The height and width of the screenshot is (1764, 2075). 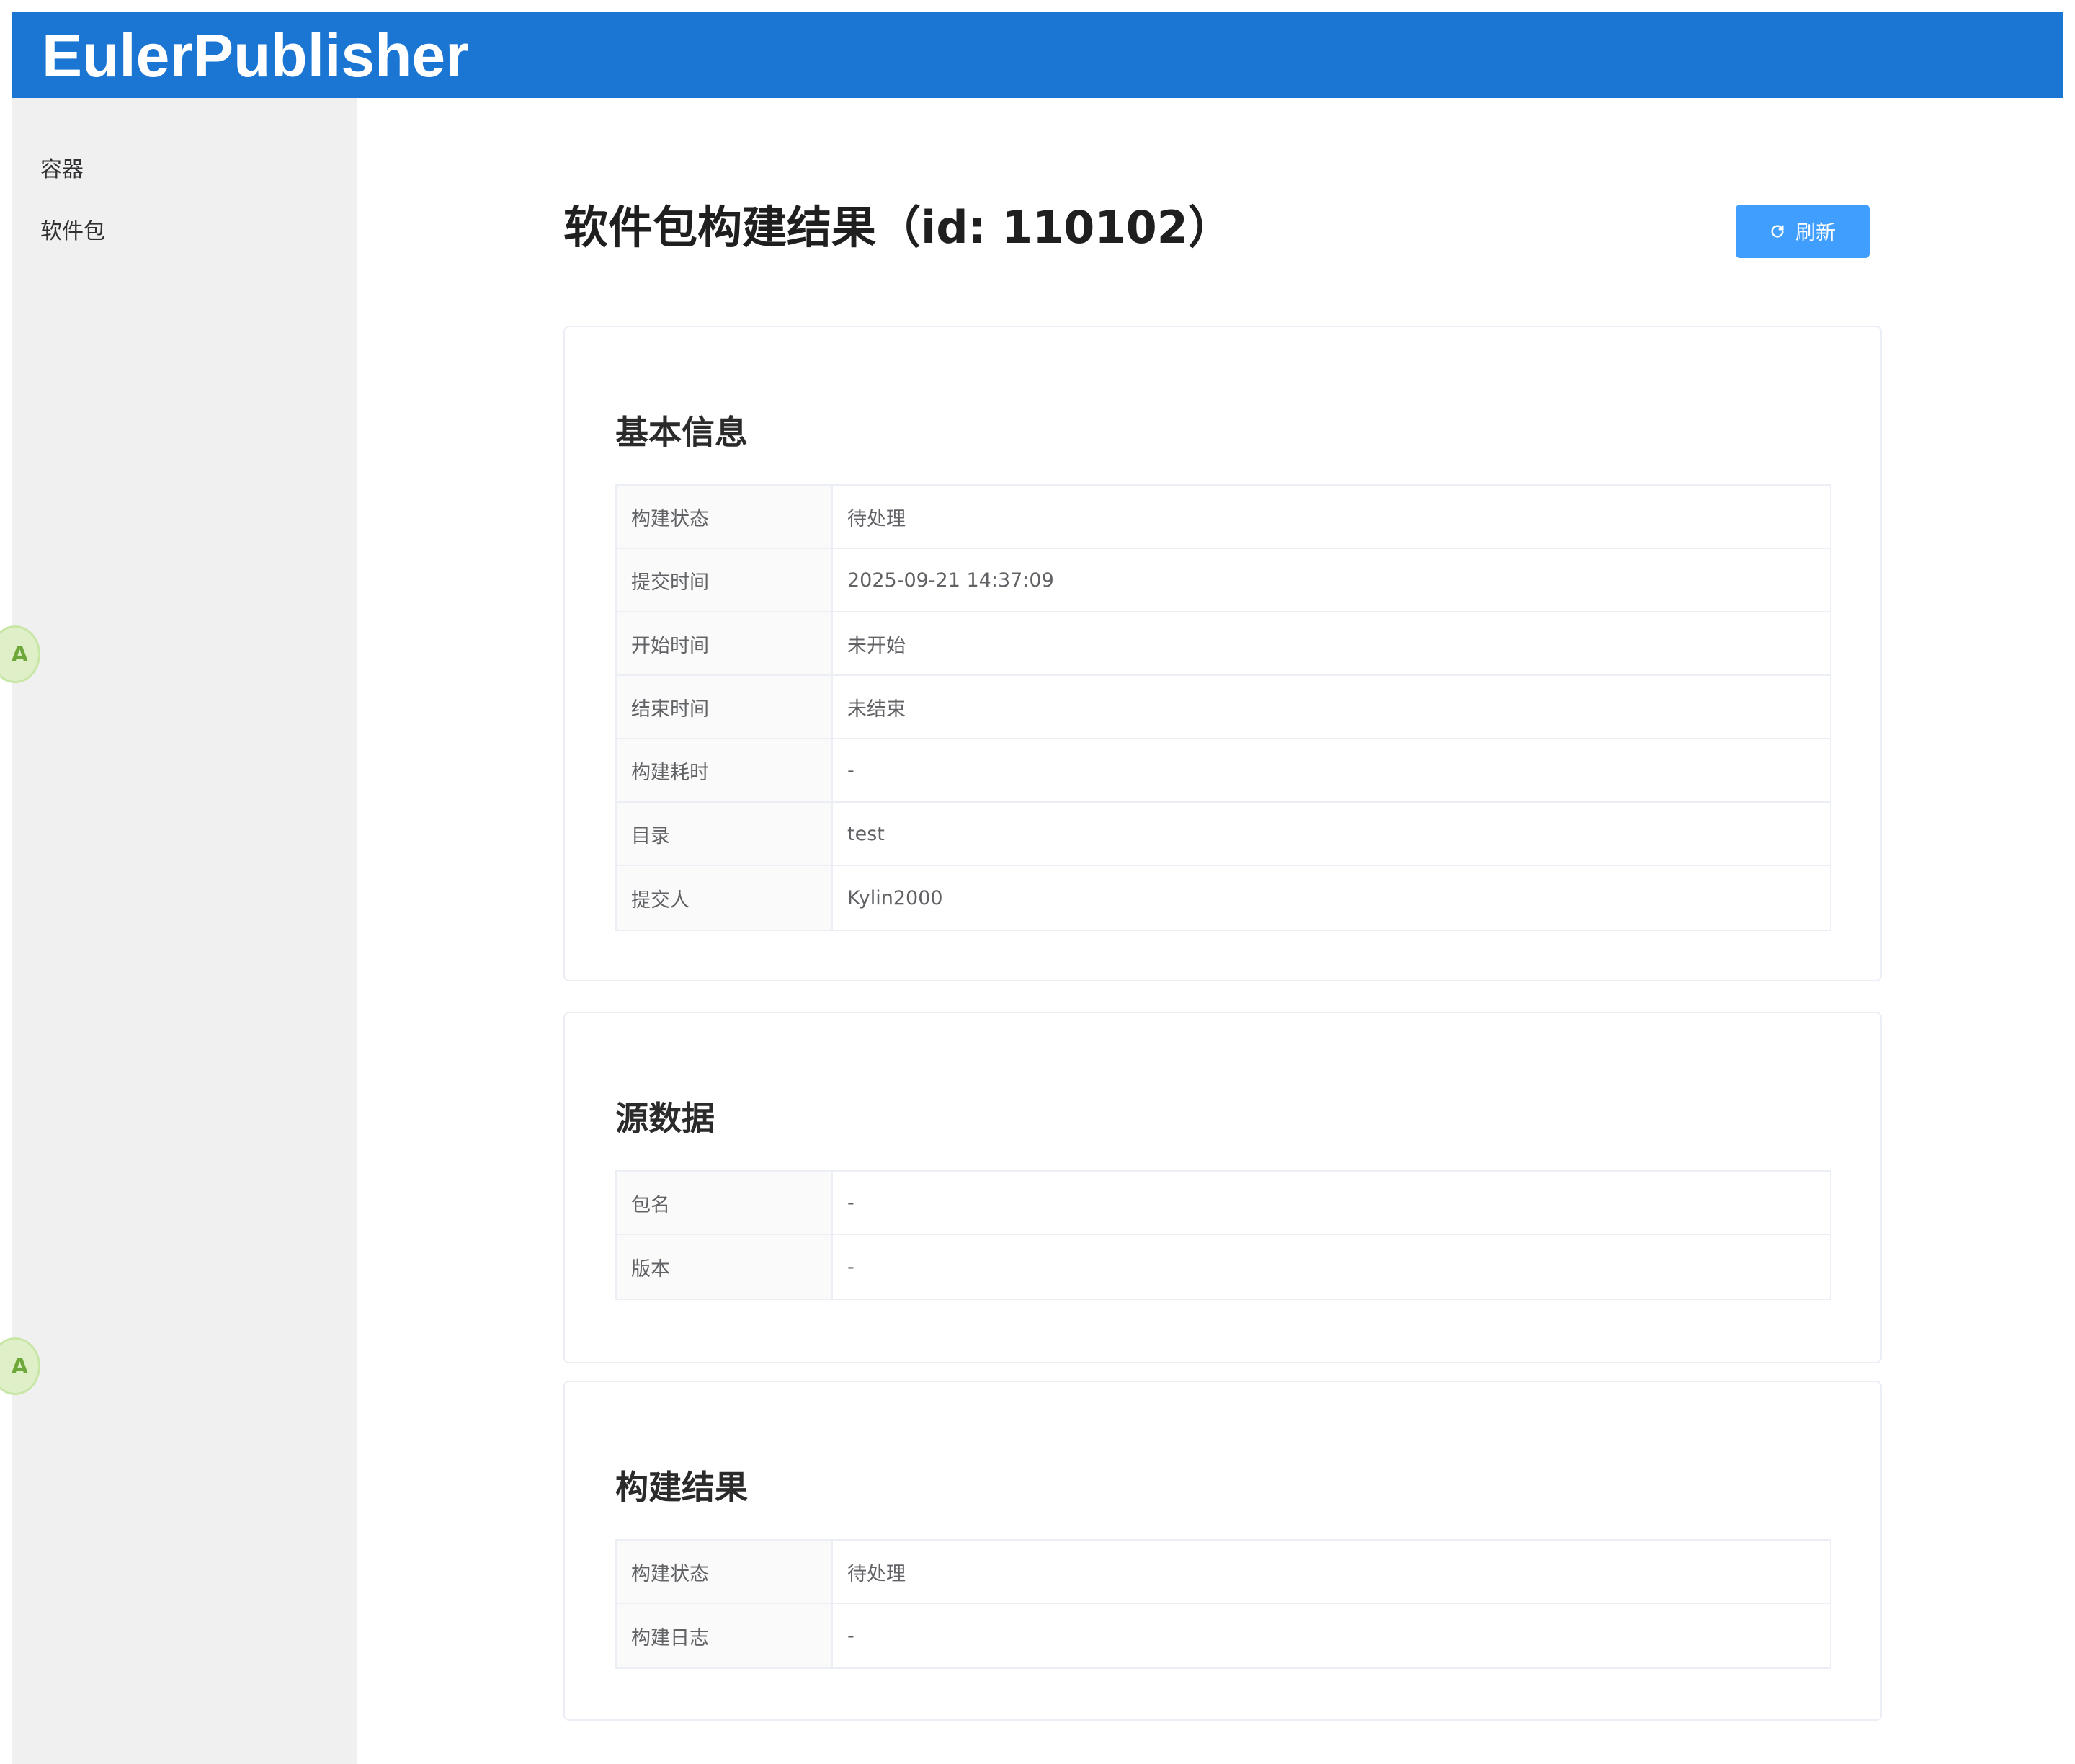 I want to click on brand-title: EulerPublisher, so click(x=256, y=55).